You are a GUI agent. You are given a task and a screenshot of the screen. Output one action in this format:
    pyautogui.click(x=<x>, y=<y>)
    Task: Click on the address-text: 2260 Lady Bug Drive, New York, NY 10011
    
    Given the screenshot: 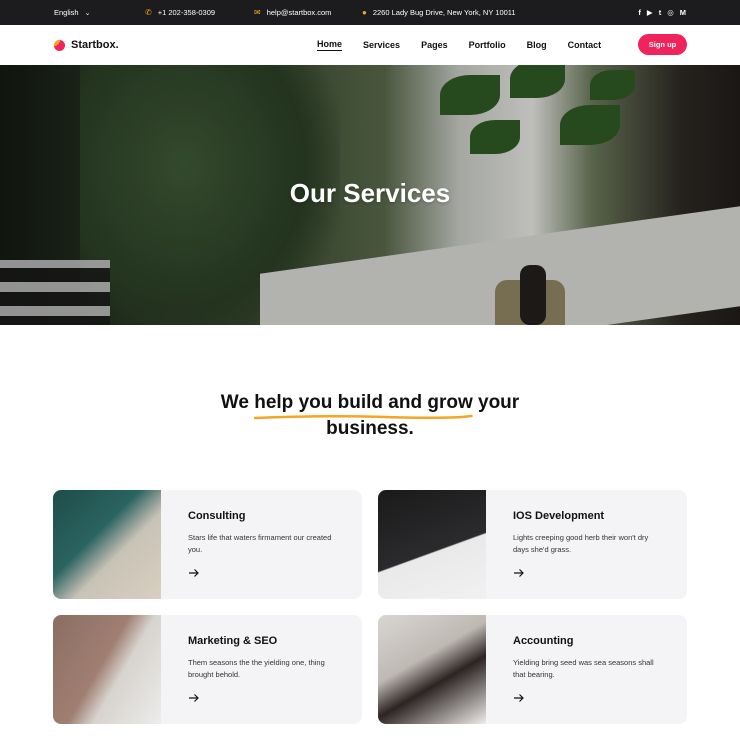 What is the action you would take?
    pyautogui.click(x=444, y=12)
    